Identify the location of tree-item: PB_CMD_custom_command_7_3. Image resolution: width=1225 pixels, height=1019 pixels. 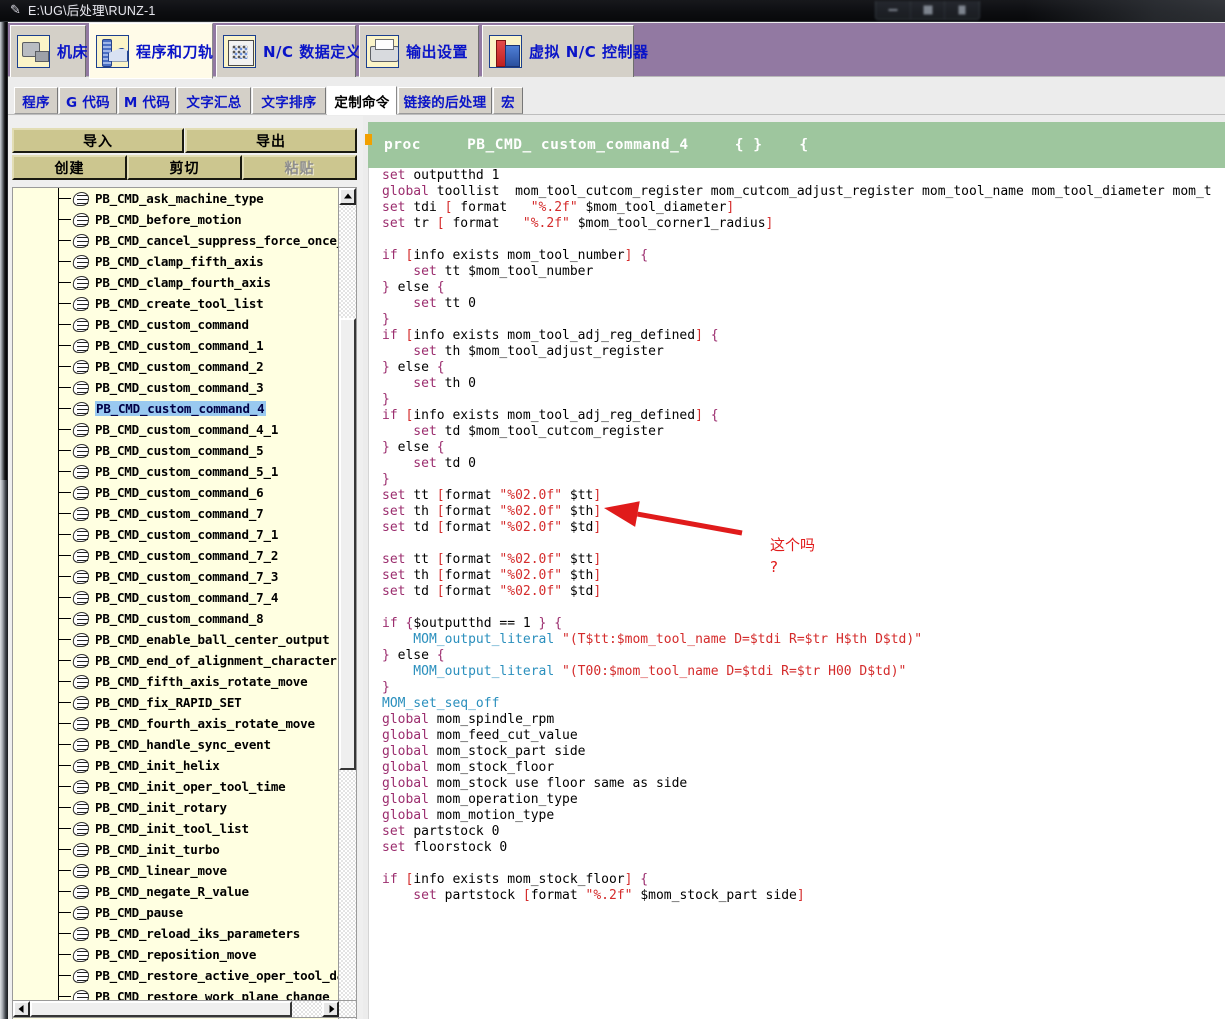
(176, 576).